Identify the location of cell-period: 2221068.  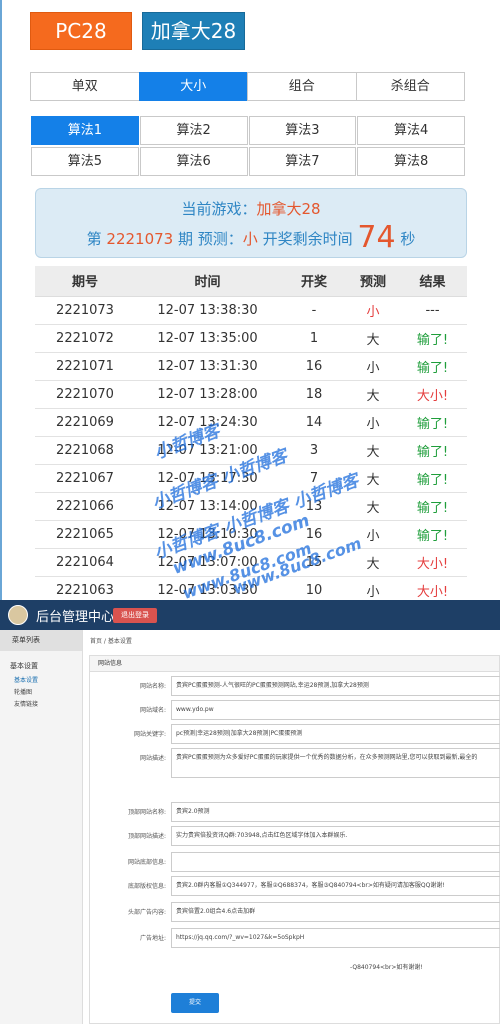
(85, 450).